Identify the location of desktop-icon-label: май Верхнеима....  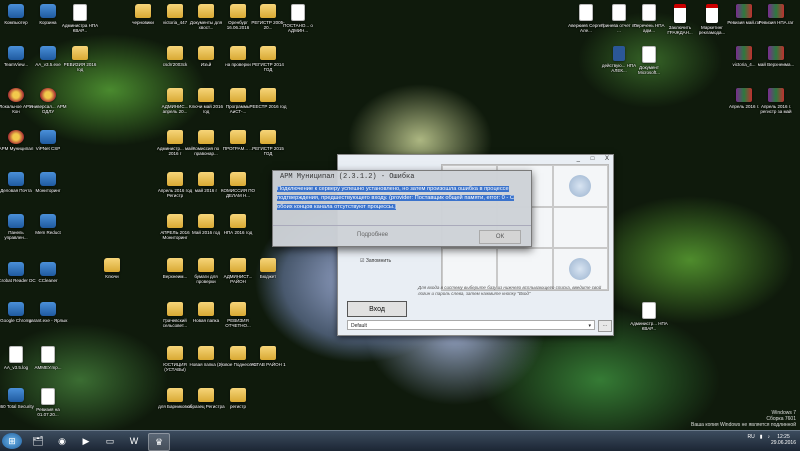
(776, 64).